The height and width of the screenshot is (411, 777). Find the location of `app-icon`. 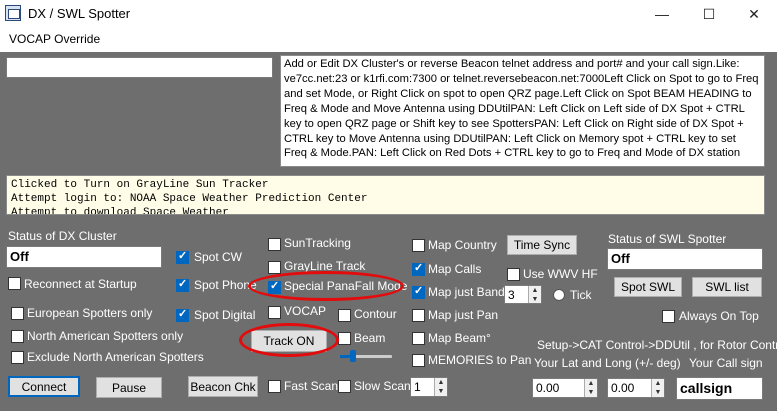

app-icon is located at coordinates (13, 13).